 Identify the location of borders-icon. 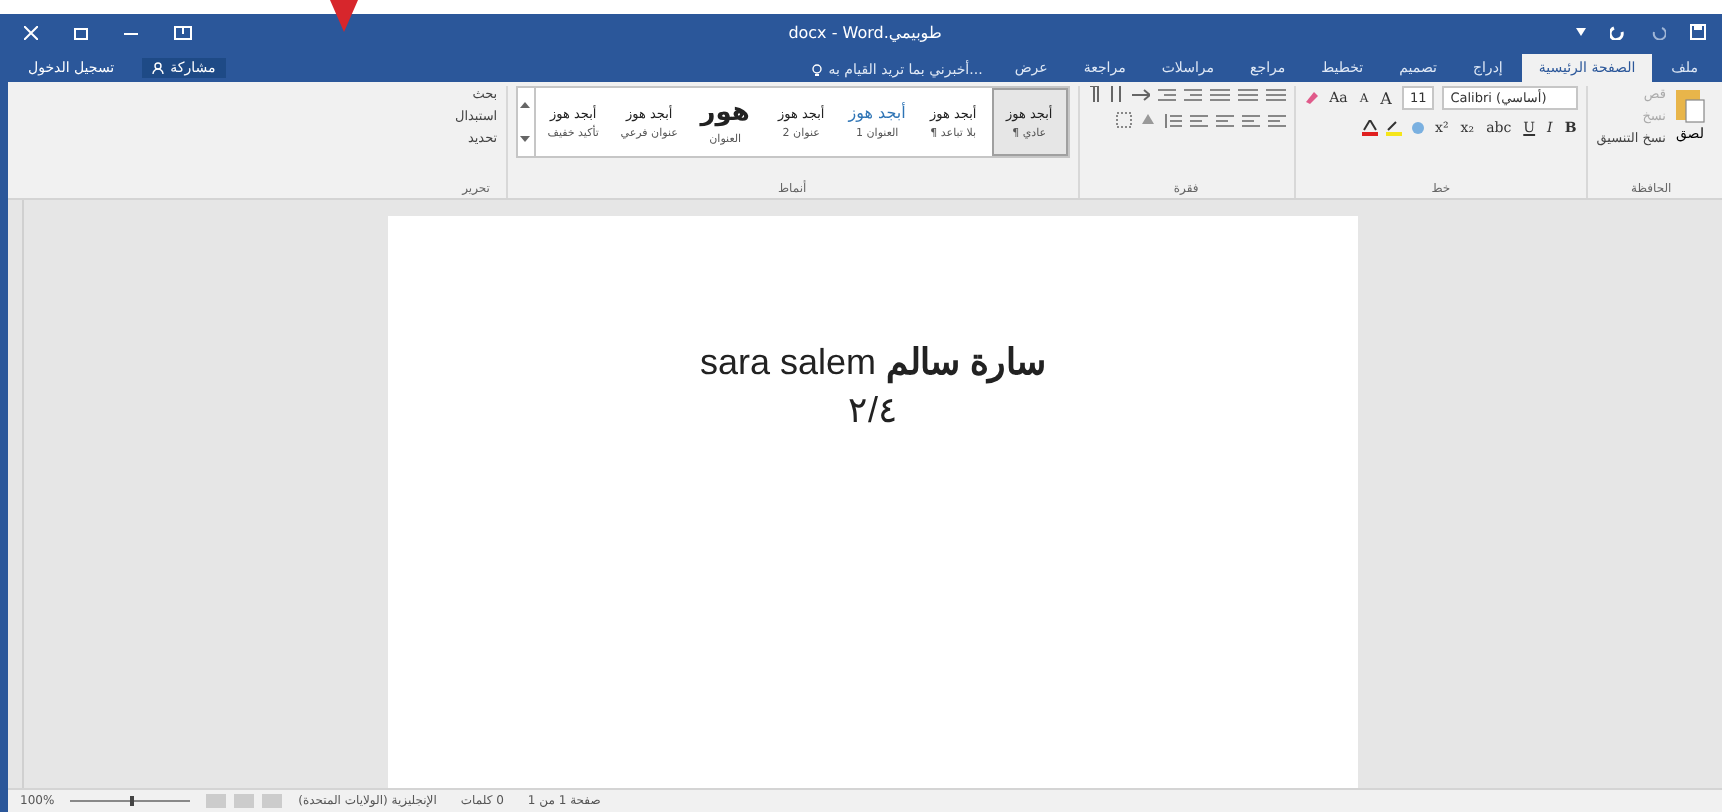
(1123, 120).